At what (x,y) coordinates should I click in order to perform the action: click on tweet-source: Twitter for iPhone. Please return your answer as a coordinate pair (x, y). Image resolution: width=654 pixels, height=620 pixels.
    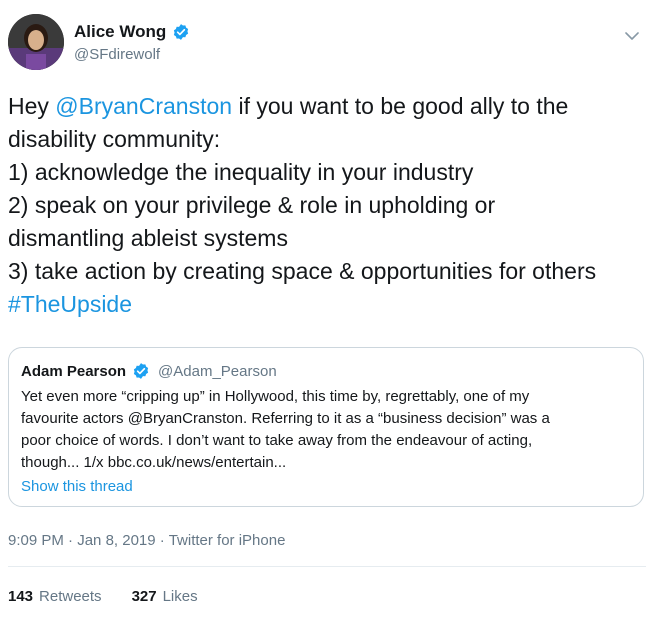
    Looking at the image, I should click on (227, 540).